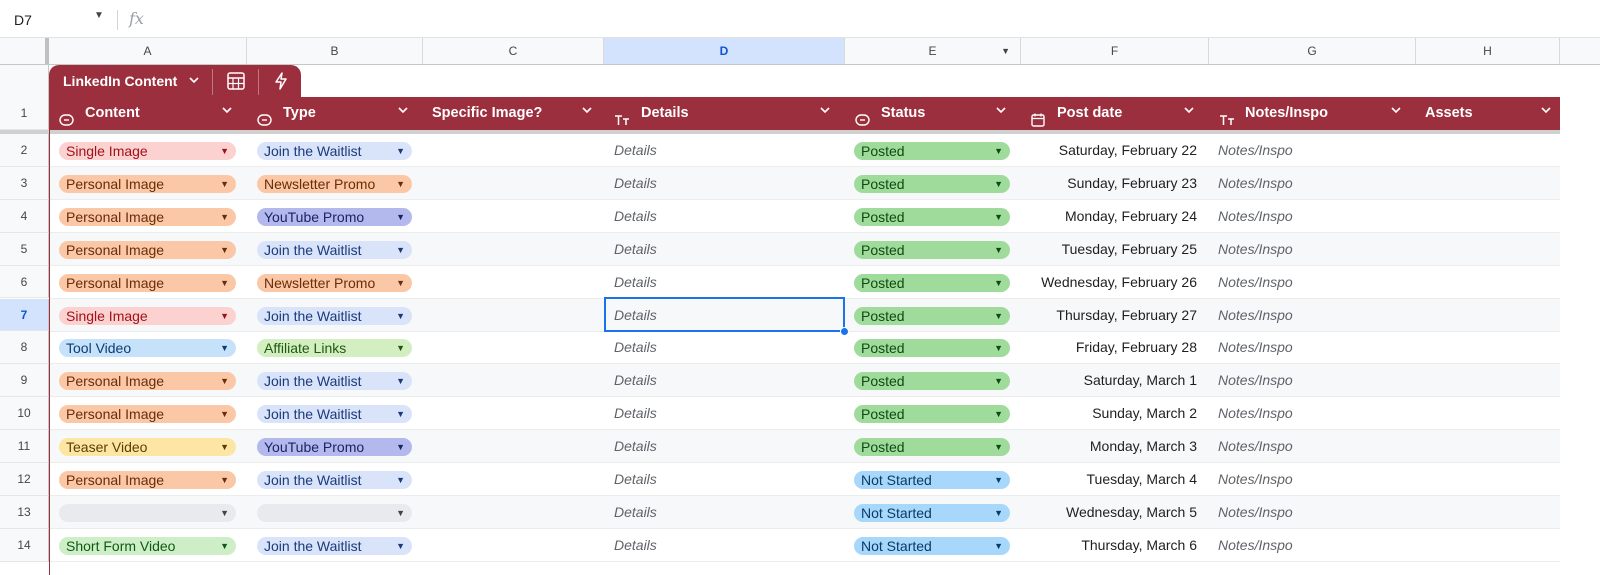  What do you see at coordinates (24, 446) in the screenshot?
I see `row-header: 11` at bounding box center [24, 446].